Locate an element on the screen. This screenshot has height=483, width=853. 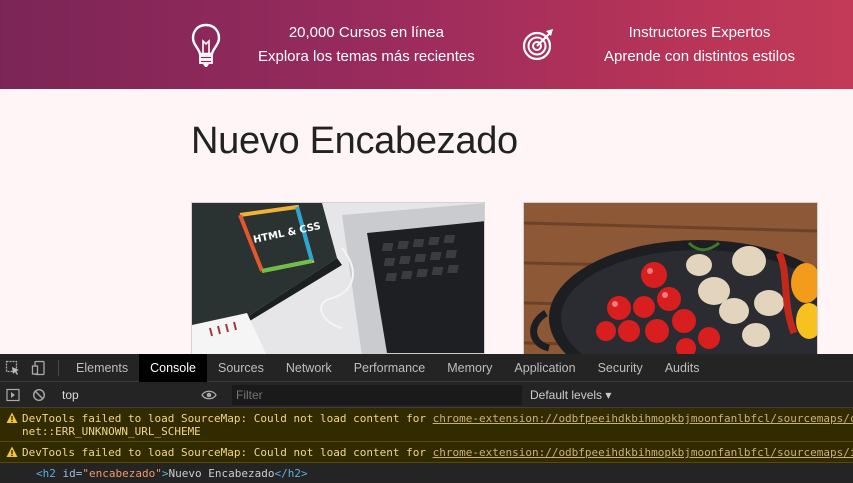
tab-memory: Memory is located at coordinates (469, 368).